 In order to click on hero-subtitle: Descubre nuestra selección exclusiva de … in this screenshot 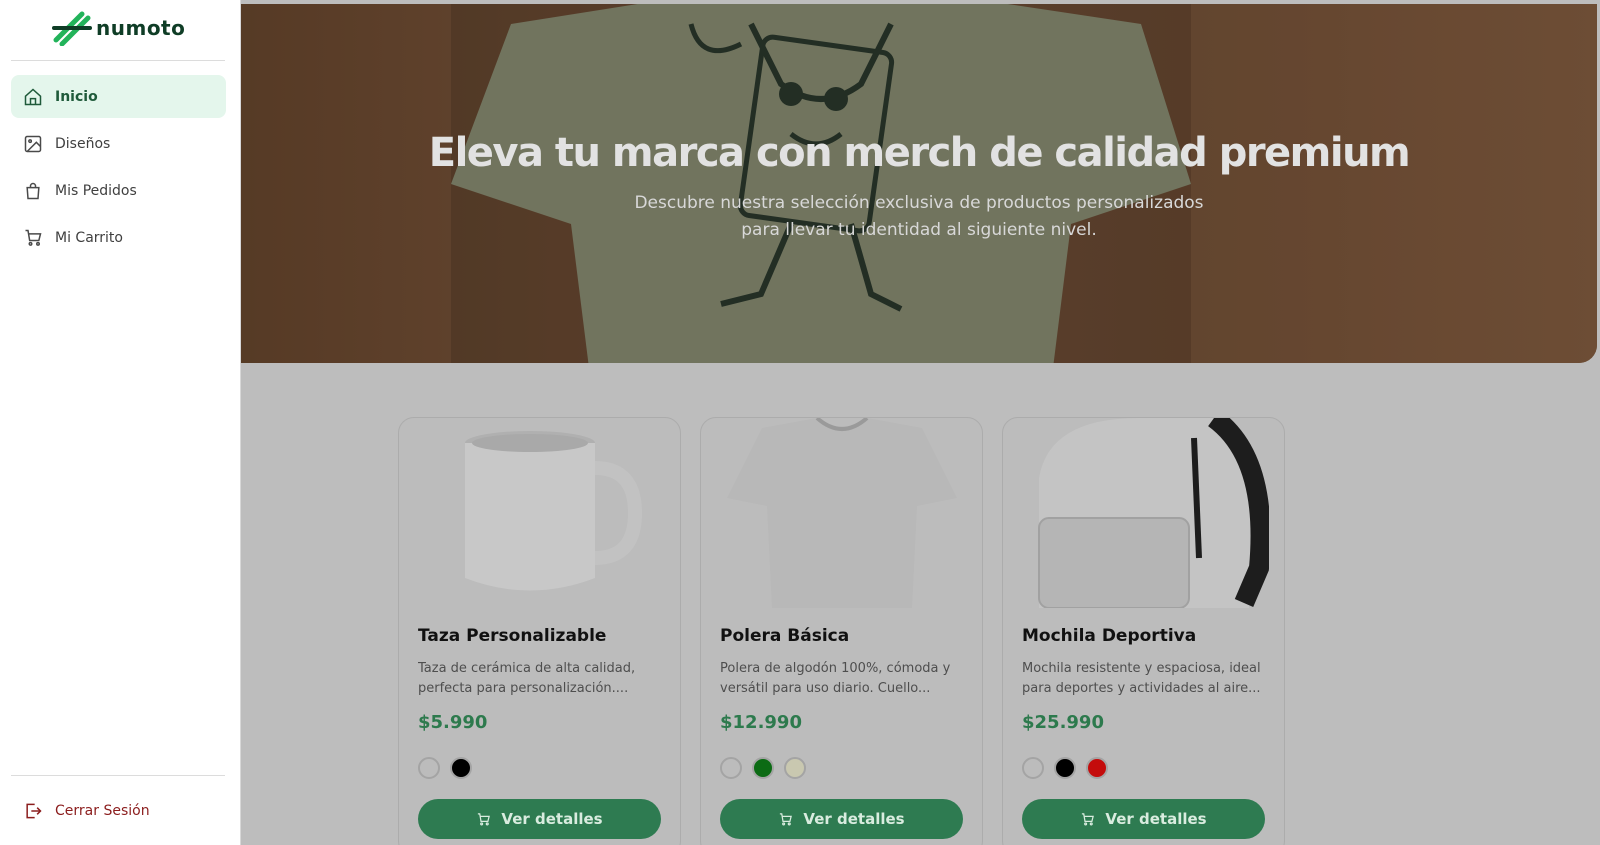, I will do `click(919, 217)`.